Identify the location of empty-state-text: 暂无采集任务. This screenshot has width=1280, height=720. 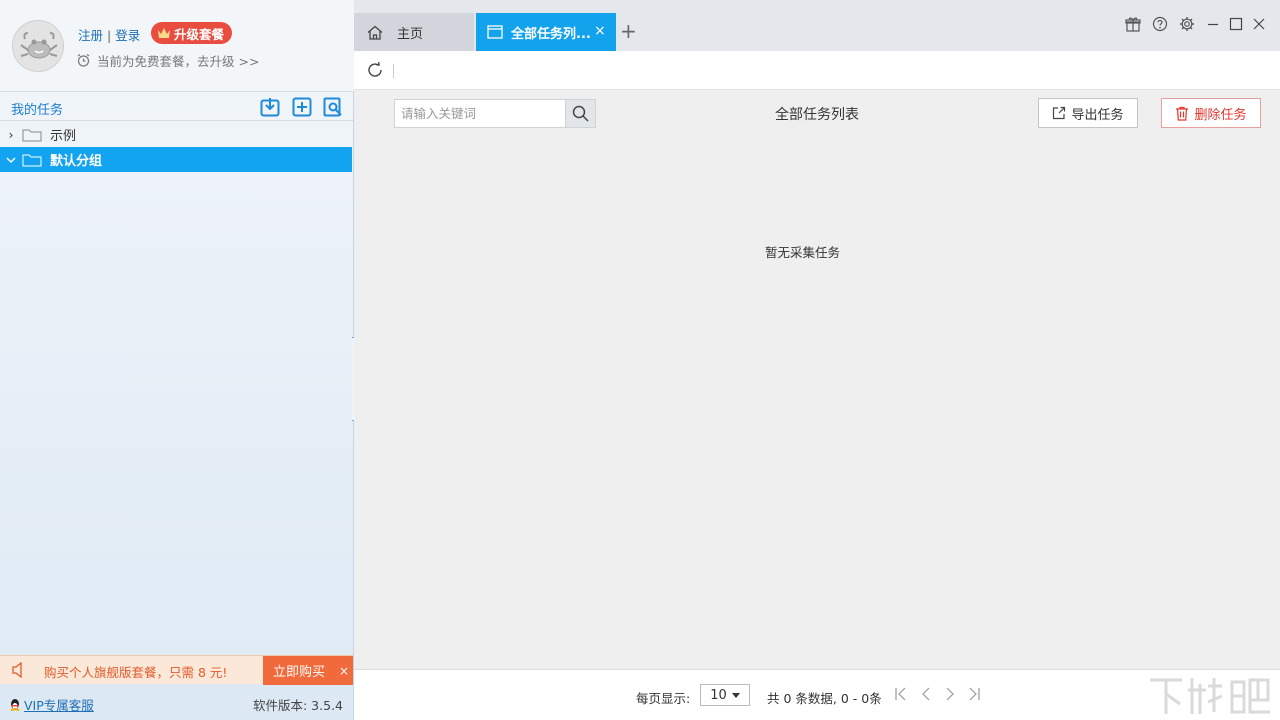
(802, 252).